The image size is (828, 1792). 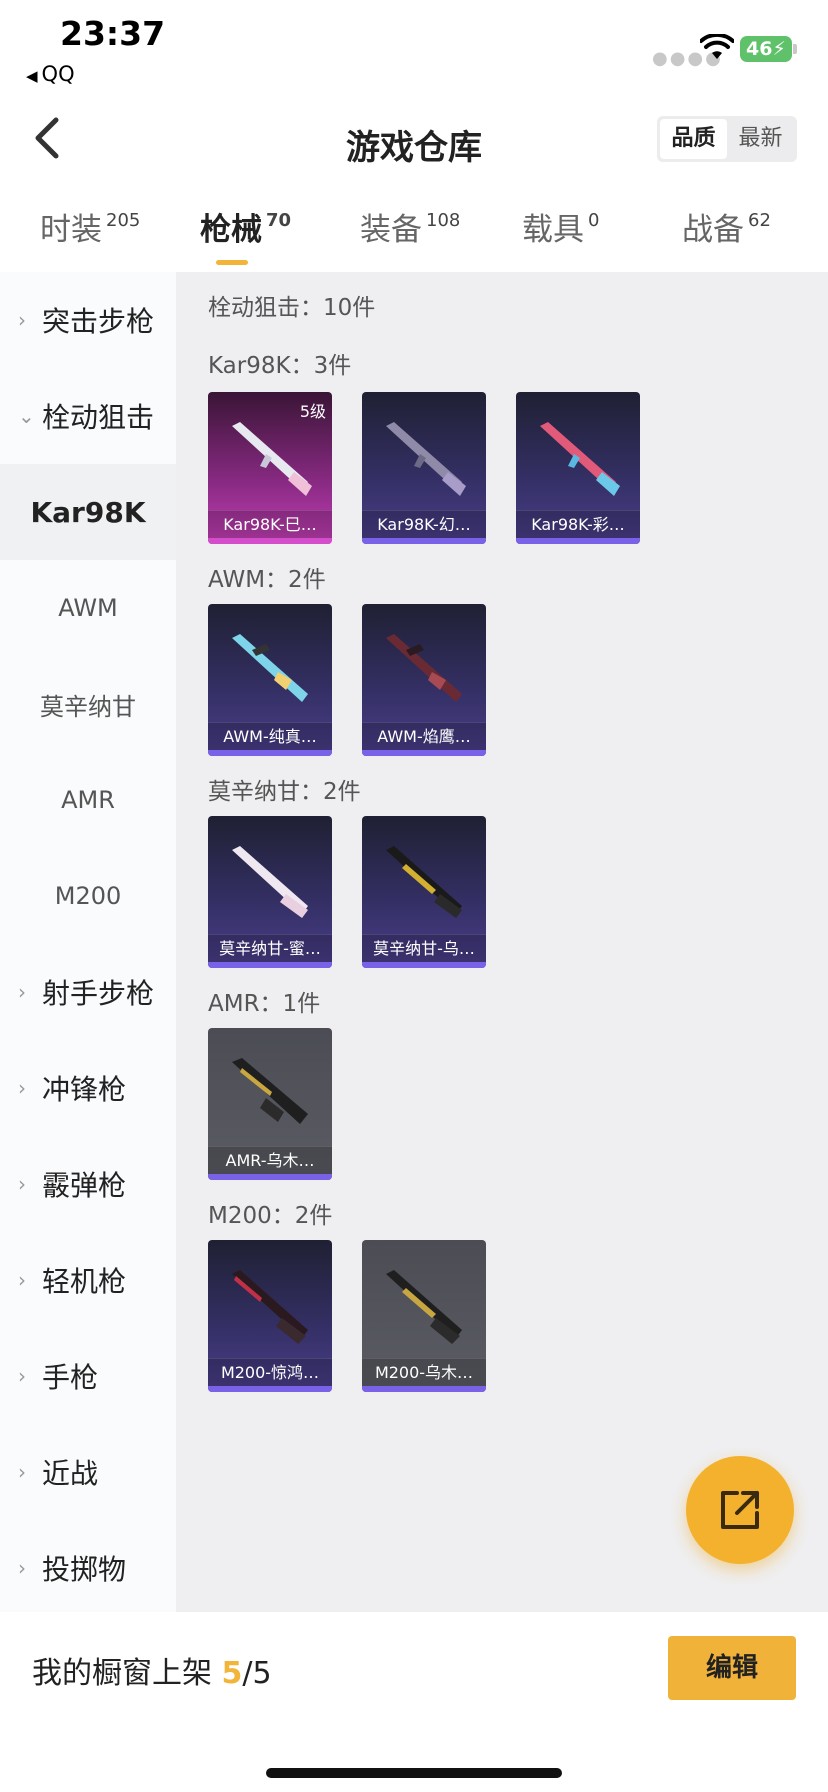 I want to click on sidebar-item-lmg: › 轻机枪, so click(x=88, y=1280).